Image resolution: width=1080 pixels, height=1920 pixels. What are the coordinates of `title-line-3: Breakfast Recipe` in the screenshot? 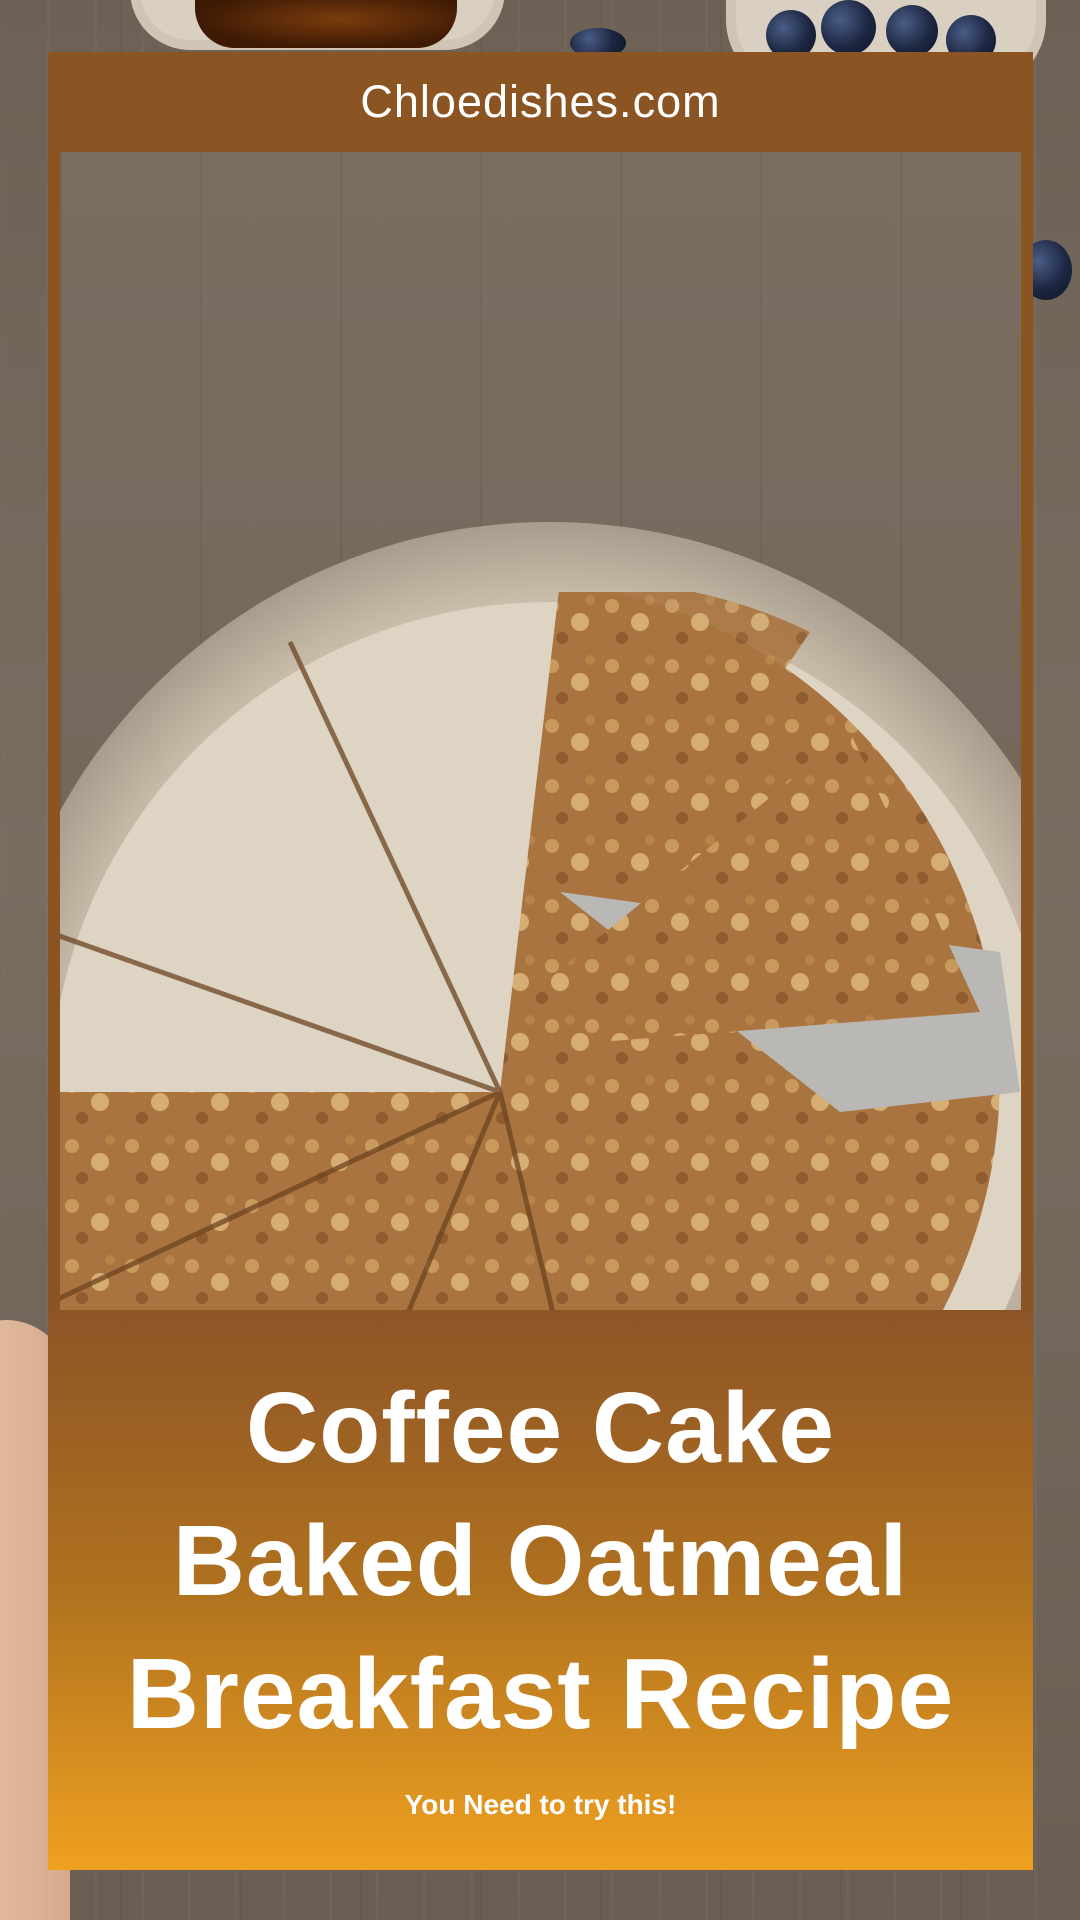 It's located at (540, 1694).